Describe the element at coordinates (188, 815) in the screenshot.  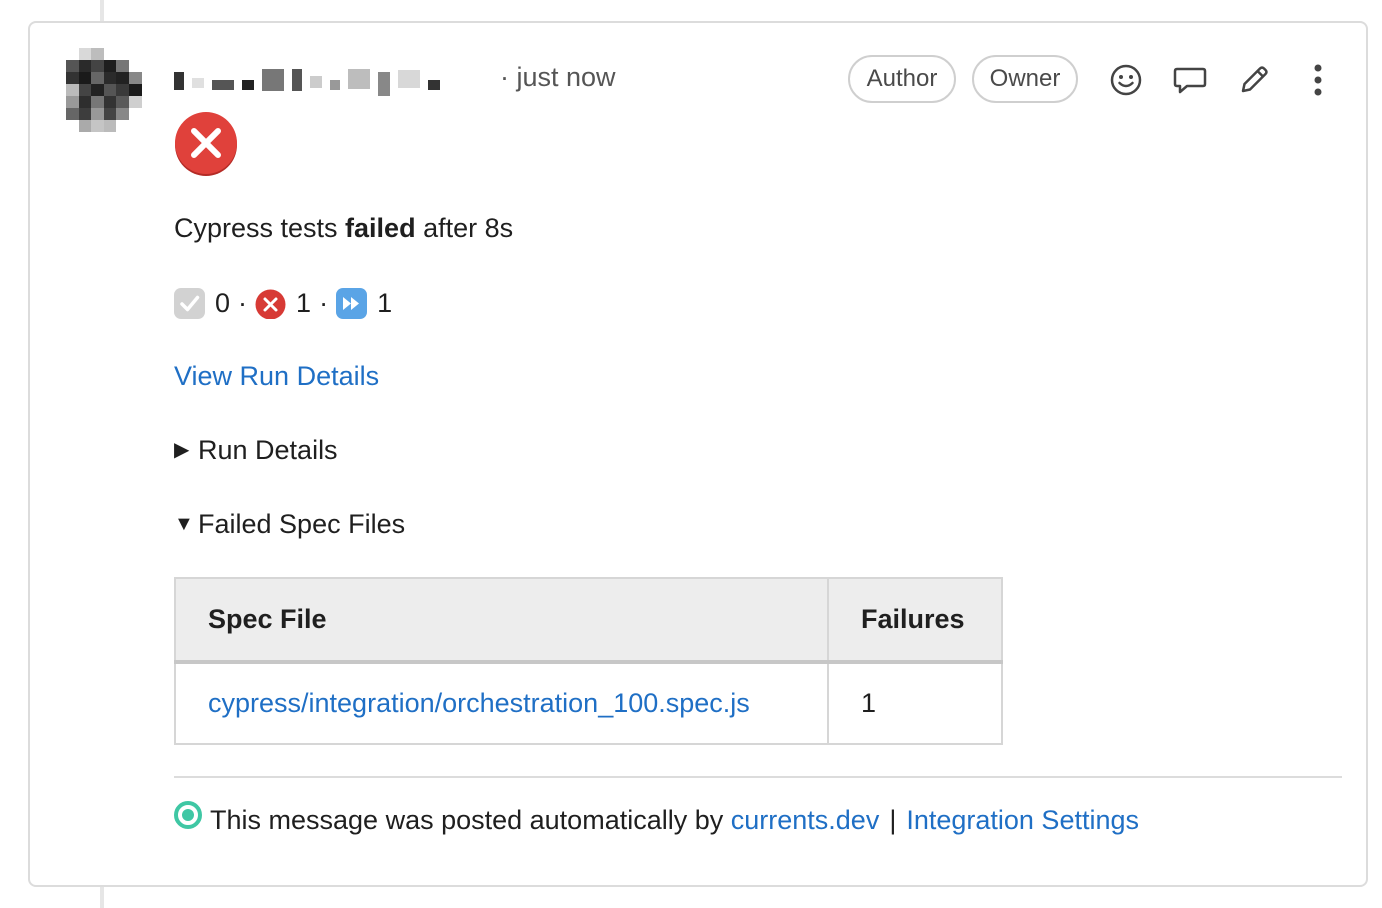
I see `currents-logo-icon` at that location.